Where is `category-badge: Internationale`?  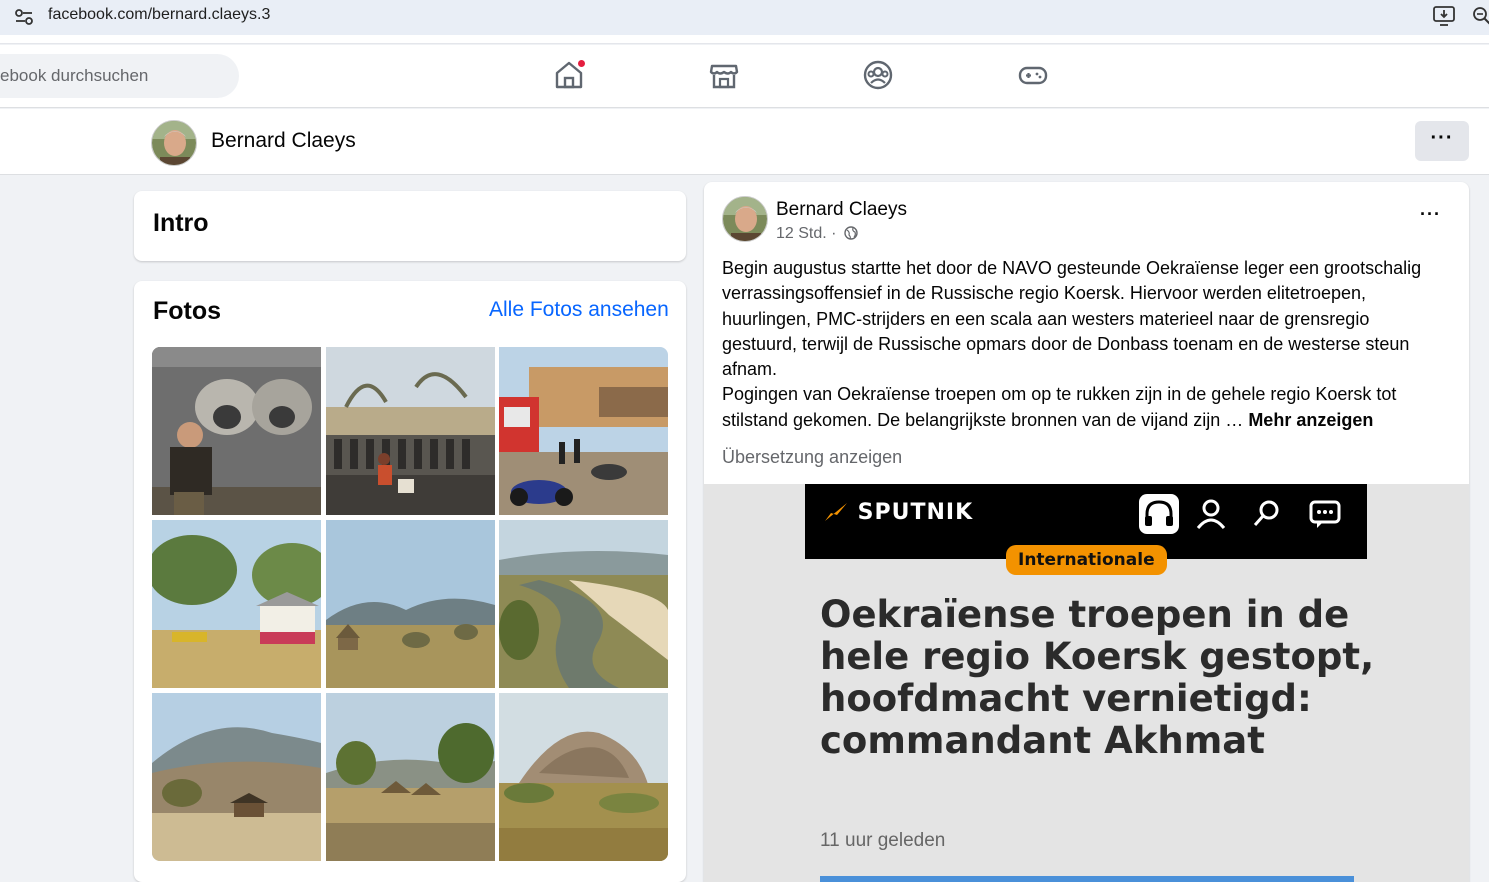 category-badge: Internationale is located at coordinates (1086, 560).